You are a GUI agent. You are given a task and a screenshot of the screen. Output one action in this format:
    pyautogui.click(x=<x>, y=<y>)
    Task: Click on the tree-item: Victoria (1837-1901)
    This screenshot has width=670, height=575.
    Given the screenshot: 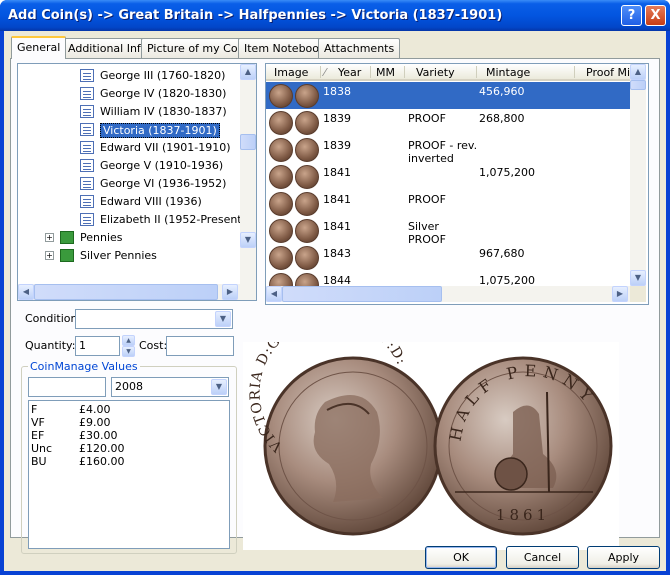 What is the action you would take?
    pyautogui.click(x=129, y=130)
    